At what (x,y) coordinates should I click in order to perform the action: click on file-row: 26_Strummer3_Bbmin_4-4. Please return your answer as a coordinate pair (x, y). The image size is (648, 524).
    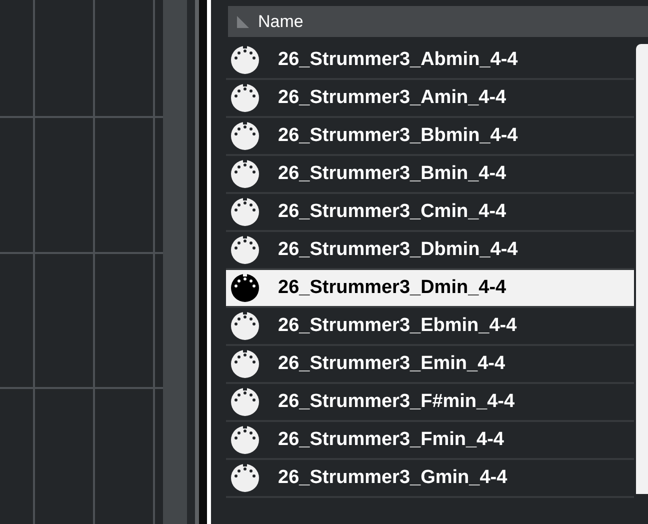
    Looking at the image, I should click on (430, 137).